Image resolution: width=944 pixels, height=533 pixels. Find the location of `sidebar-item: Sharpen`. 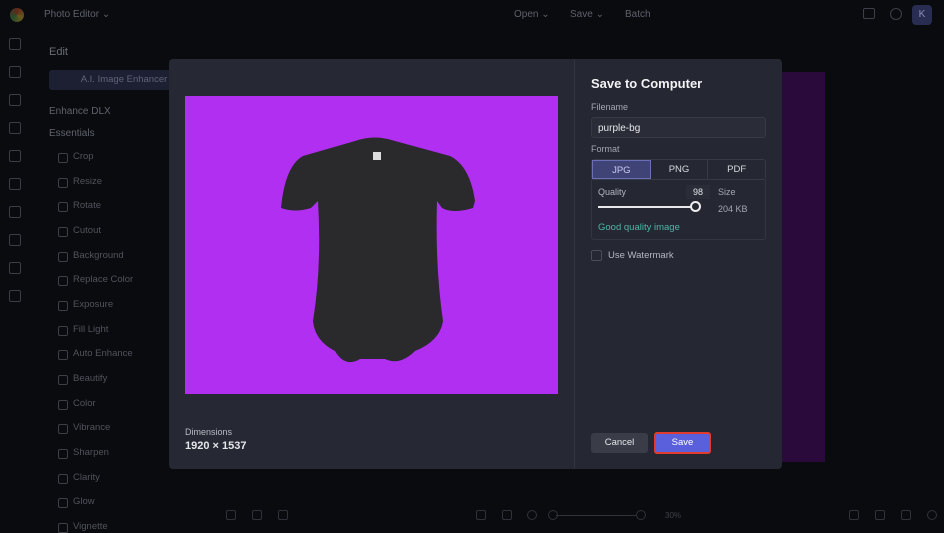

sidebar-item: Sharpen is located at coordinates (83, 453).